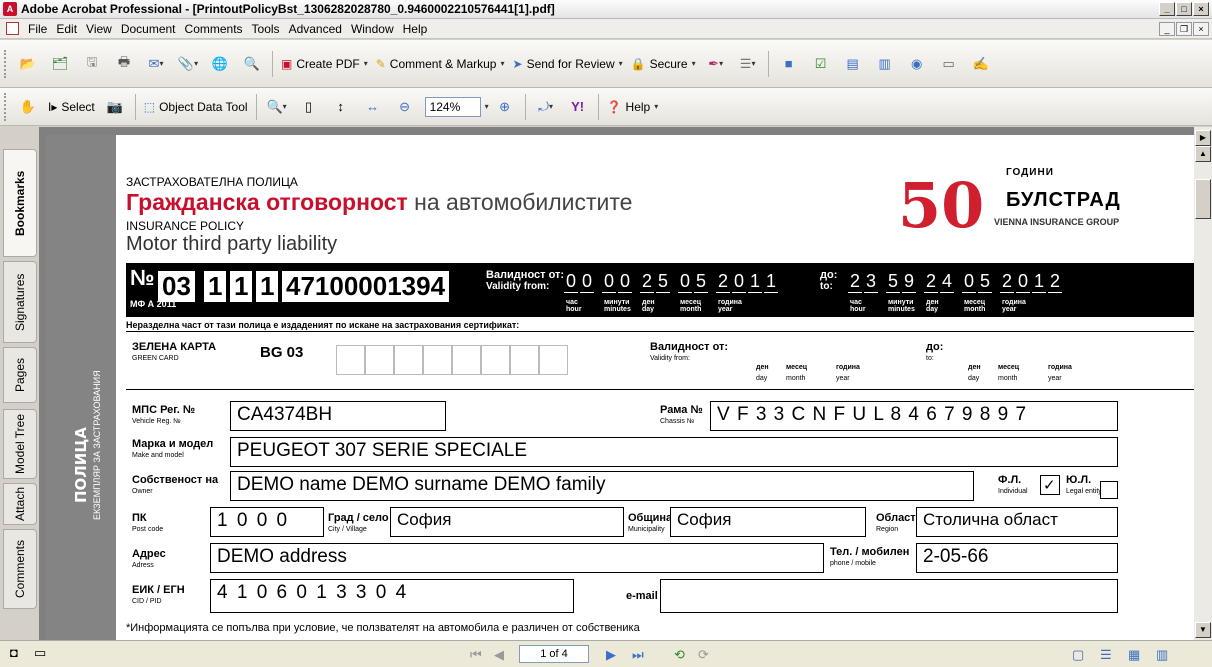 This screenshot has width=1212, height=667. What do you see at coordinates (1106, 655) in the screenshot?
I see `continuous-icon: ☰` at bounding box center [1106, 655].